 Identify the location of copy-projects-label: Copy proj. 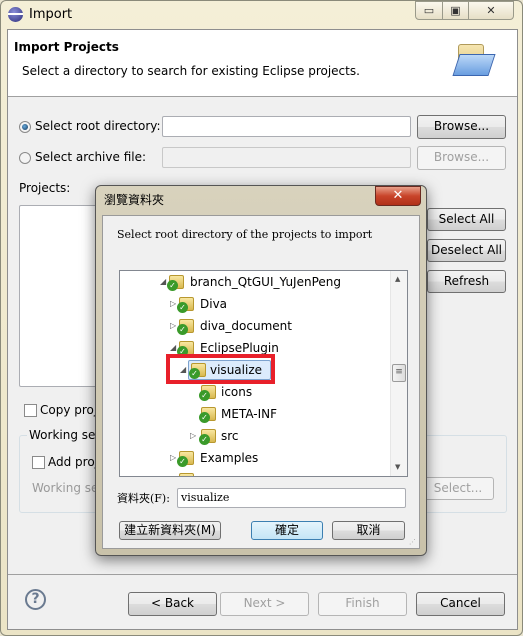
(69, 410).